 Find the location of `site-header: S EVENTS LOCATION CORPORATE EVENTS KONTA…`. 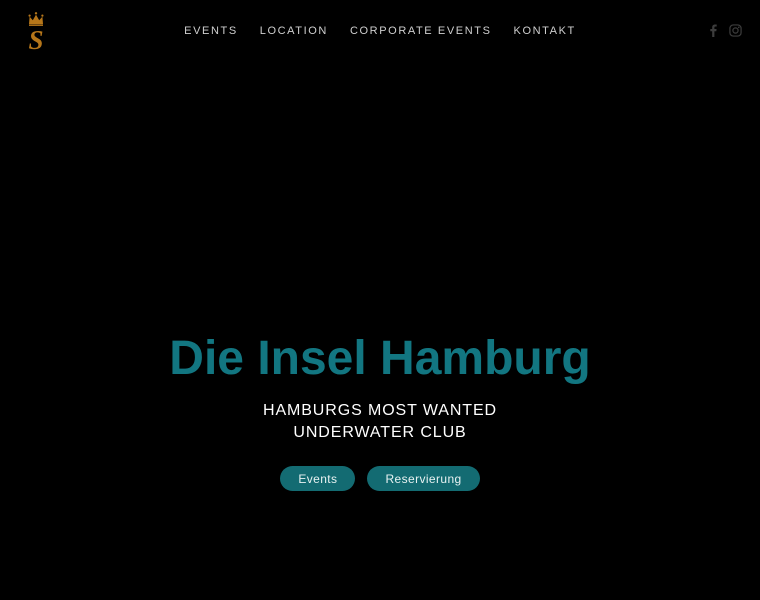

site-header: S EVENTS LOCATION CORPORATE EVENTS KONTA… is located at coordinates (380, 31).